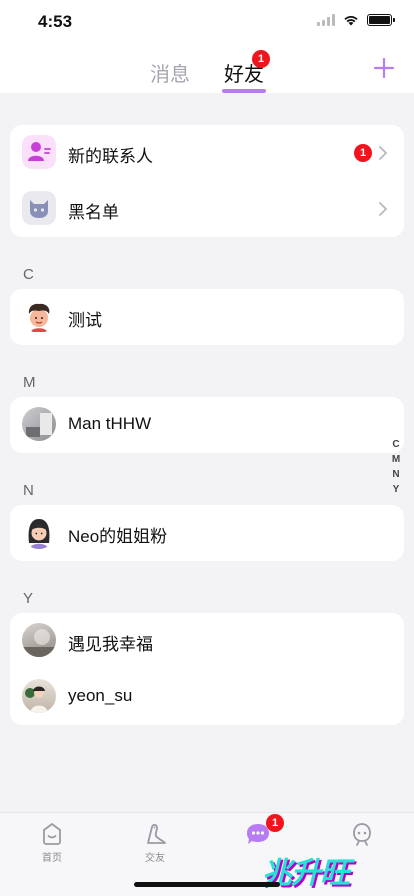 The height and width of the screenshot is (896, 414). What do you see at coordinates (396, 444) in the screenshot?
I see `index-letter-c: C` at bounding box center [396, 444].